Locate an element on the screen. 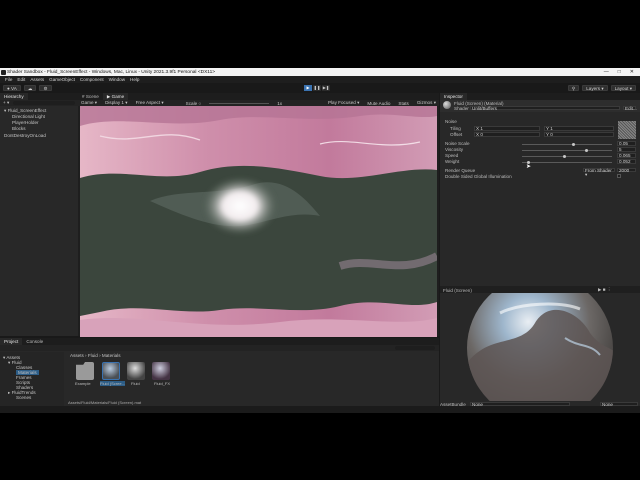  weight-slider is located at coordinates (567, 162).